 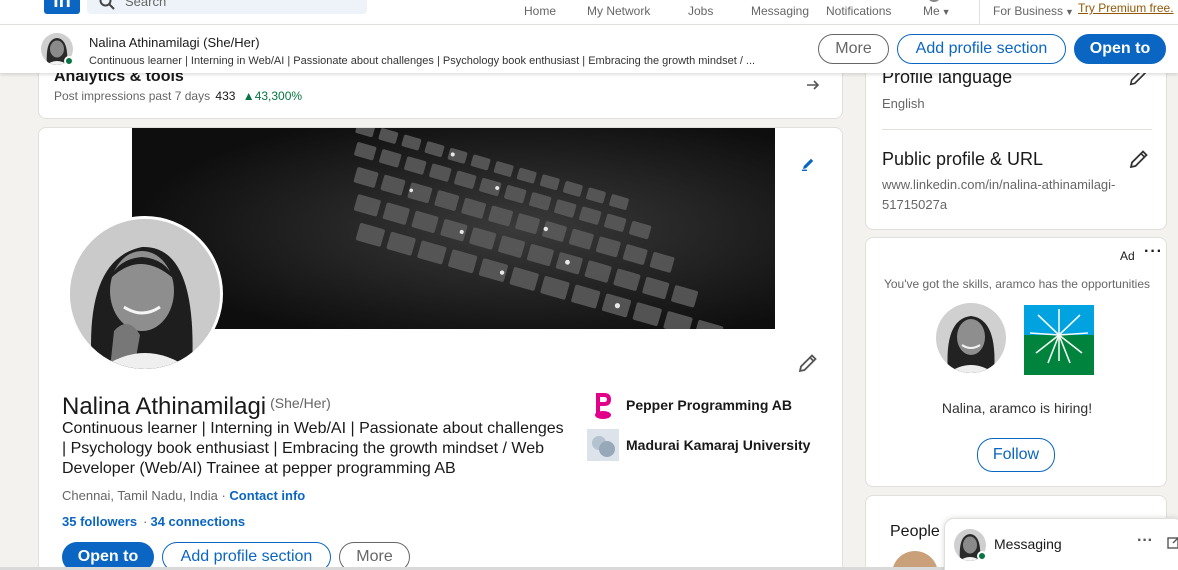 I want to click on follow-button: Follow, so click(x=1016, y=455).